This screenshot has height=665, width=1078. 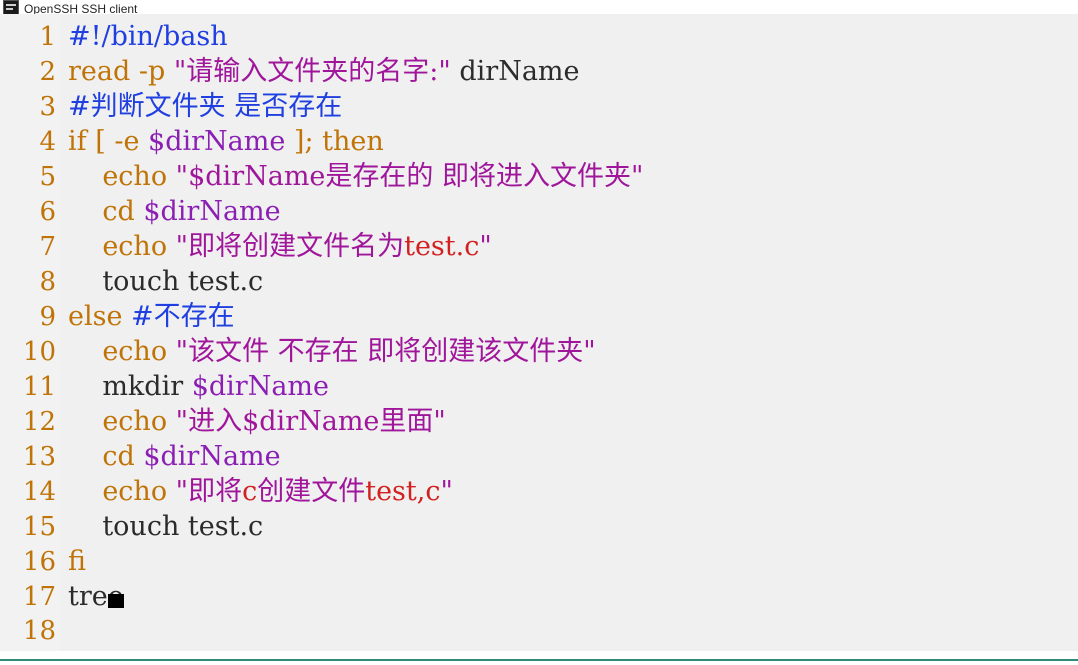 I want to click on code-line: 13 cd $dirName, so click(x=539, y=456).